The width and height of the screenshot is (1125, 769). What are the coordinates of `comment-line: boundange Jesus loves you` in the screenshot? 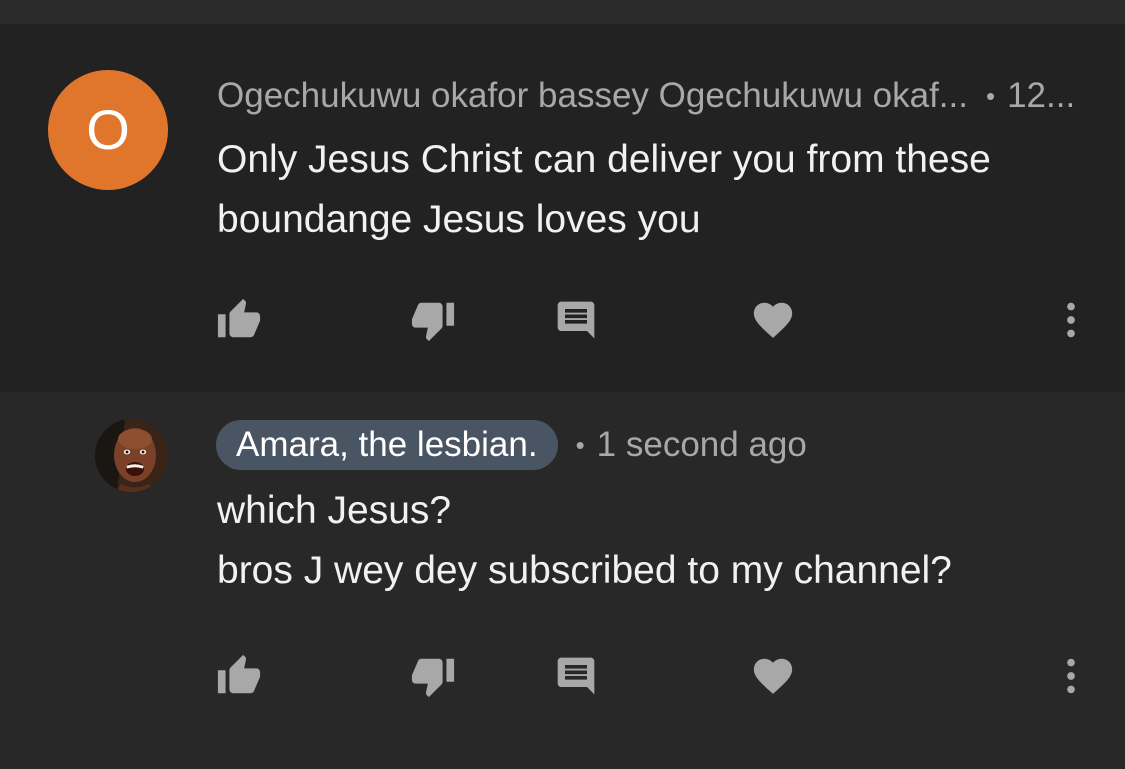 It's located at (459, 219).